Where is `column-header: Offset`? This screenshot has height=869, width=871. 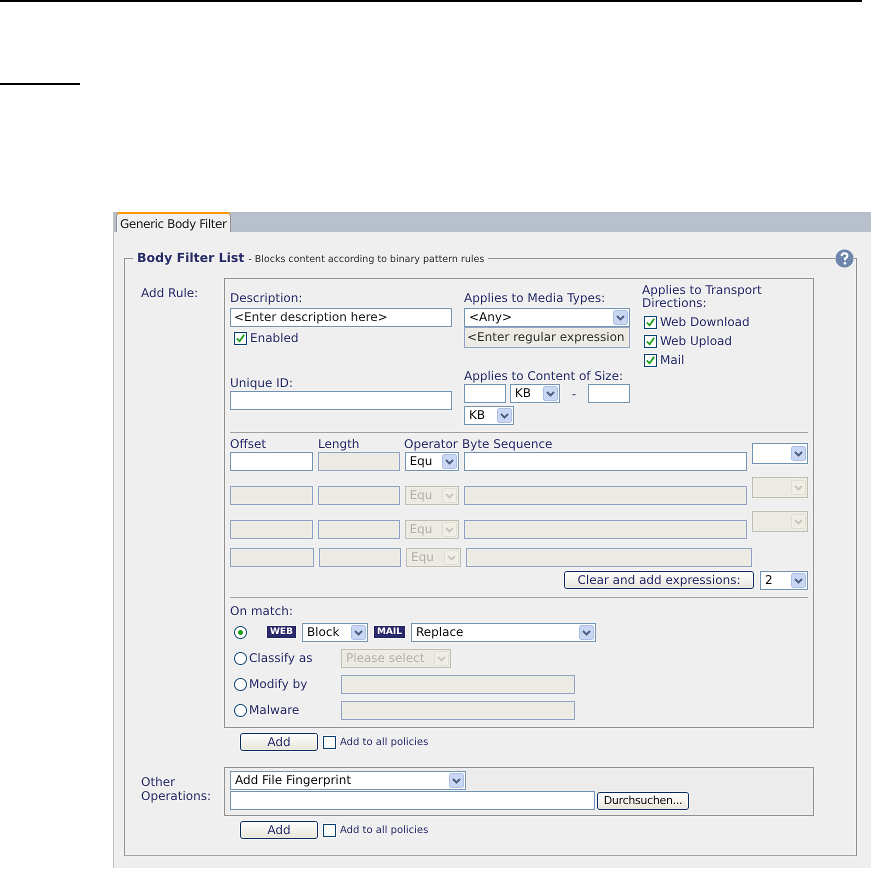 column-header: Offset is located at coordinates (249, 444).